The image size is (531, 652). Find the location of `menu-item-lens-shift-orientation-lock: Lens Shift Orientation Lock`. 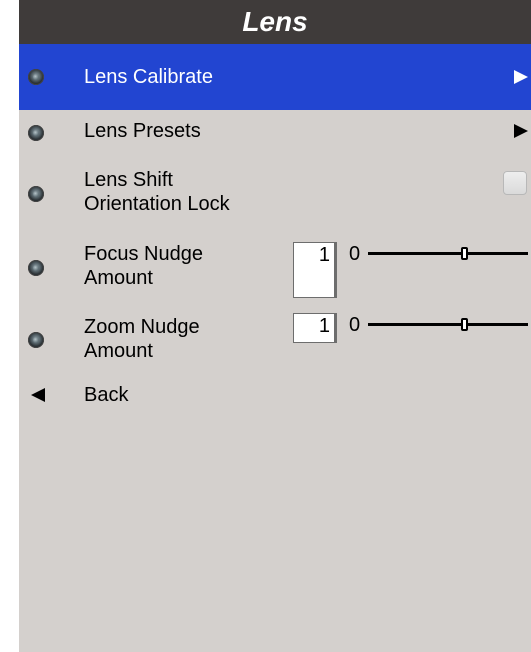

menu-item-lens-shift-orientation-lock: Lens Shift Orientation Lock is located at coordinates (275, 200).